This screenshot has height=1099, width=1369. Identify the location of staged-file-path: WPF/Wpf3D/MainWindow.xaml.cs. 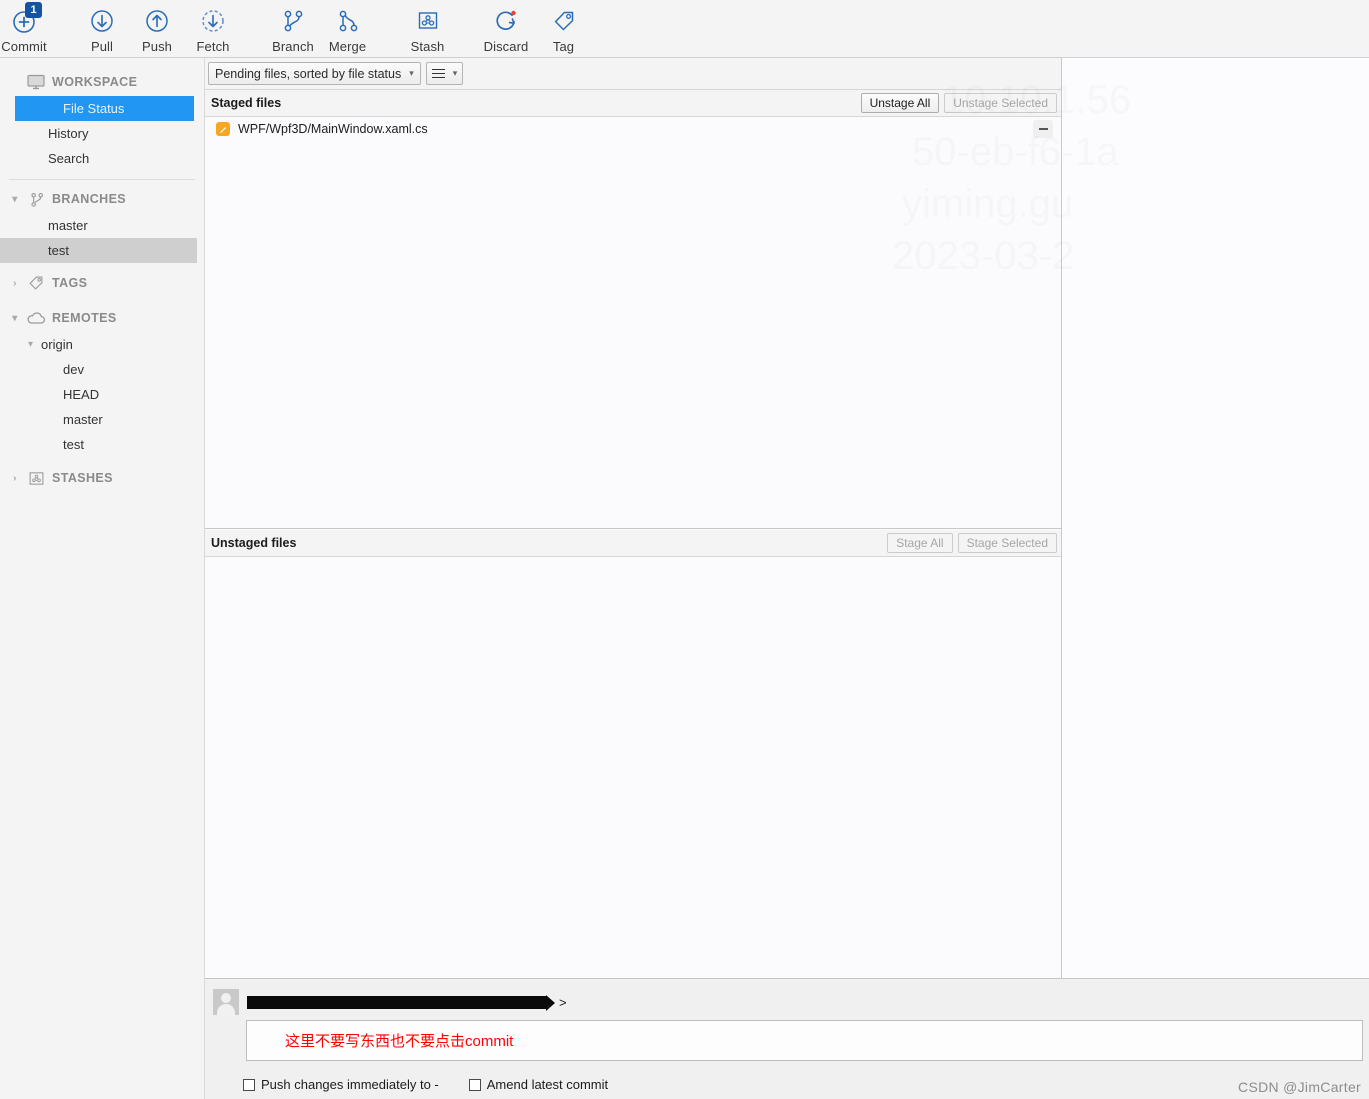
(333, 129).